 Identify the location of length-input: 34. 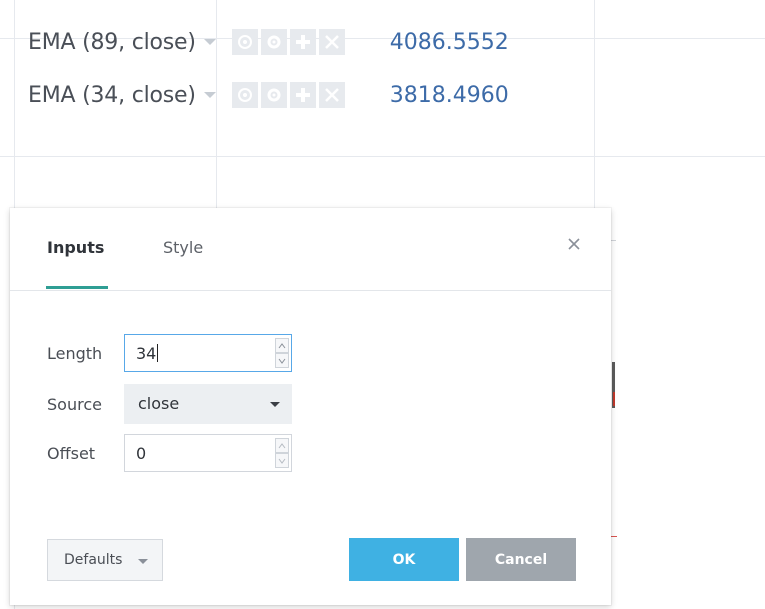
(208, 353).